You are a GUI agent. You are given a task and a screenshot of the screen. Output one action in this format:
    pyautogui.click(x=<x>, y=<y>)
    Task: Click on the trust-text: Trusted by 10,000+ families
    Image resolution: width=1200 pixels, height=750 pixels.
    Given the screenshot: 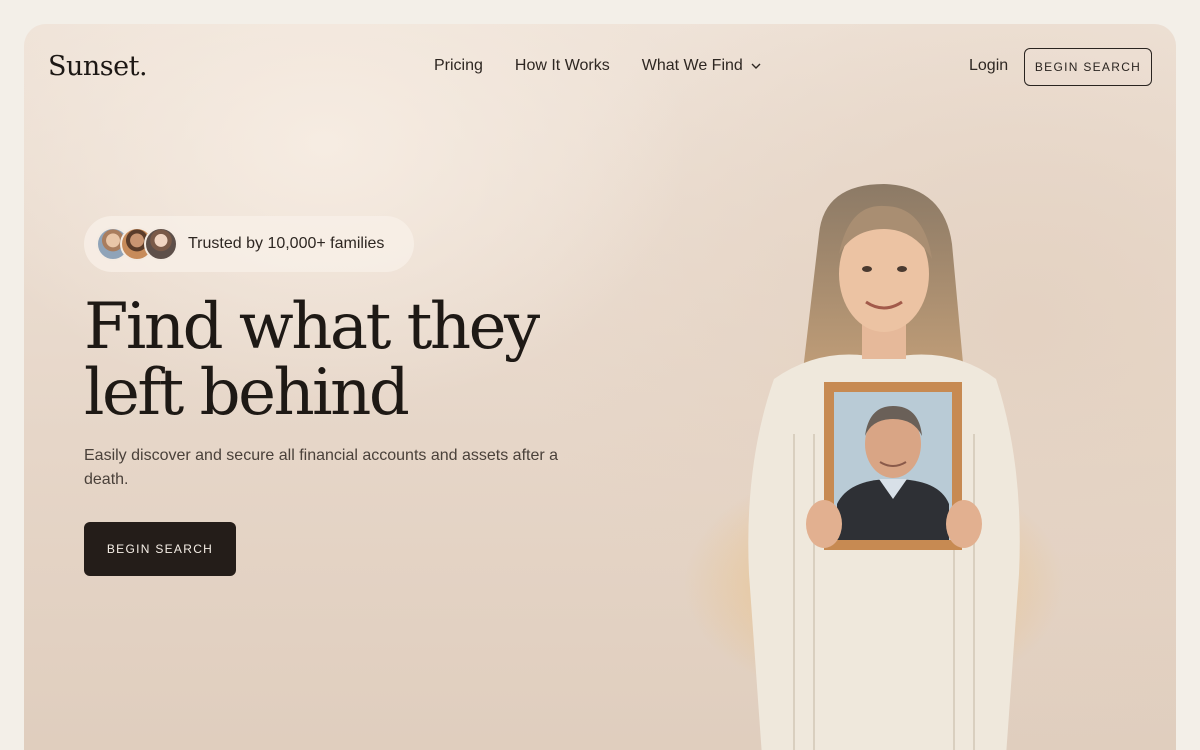 What is the action you would take?
    pyautogui.click(x=286, y=243)
    